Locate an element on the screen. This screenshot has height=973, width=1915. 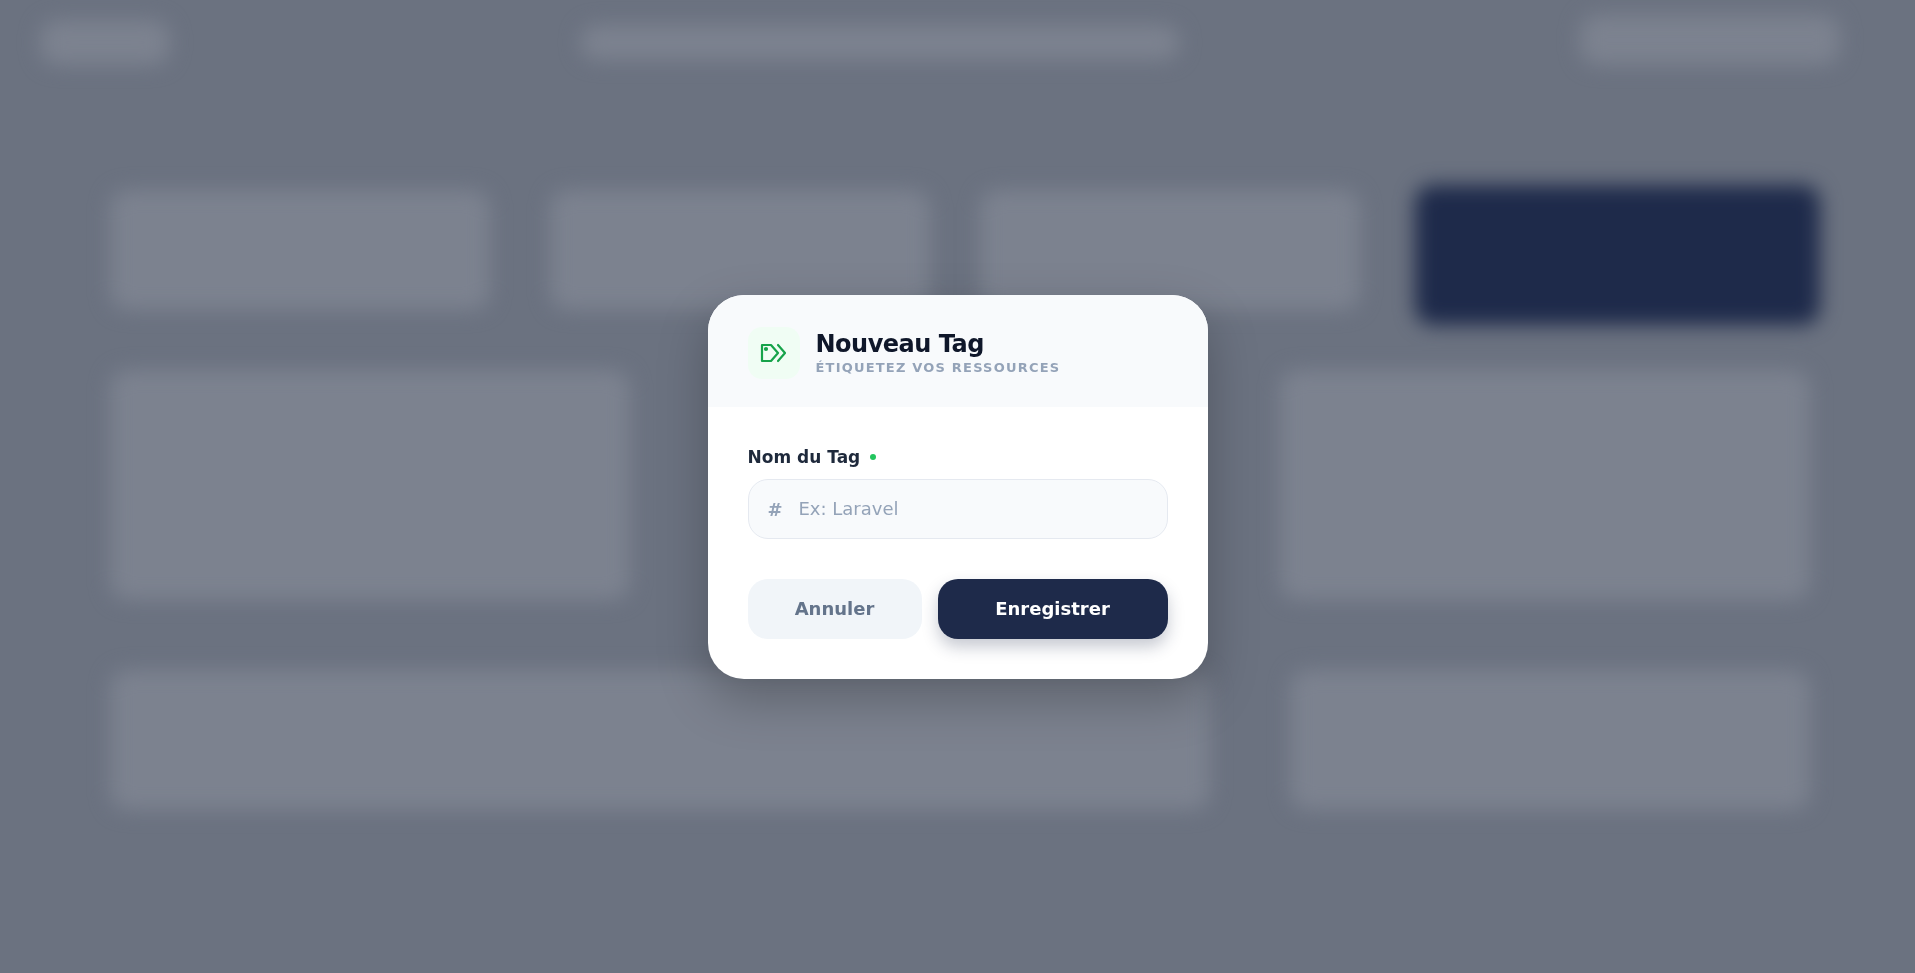
cancel-button: Annuler is located at coordinates (834, 608).